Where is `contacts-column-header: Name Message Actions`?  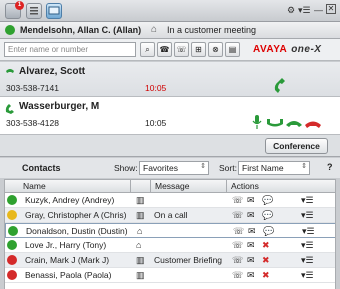
contacts-column-header: Name Message Actions is located at coordinates (170, 186).